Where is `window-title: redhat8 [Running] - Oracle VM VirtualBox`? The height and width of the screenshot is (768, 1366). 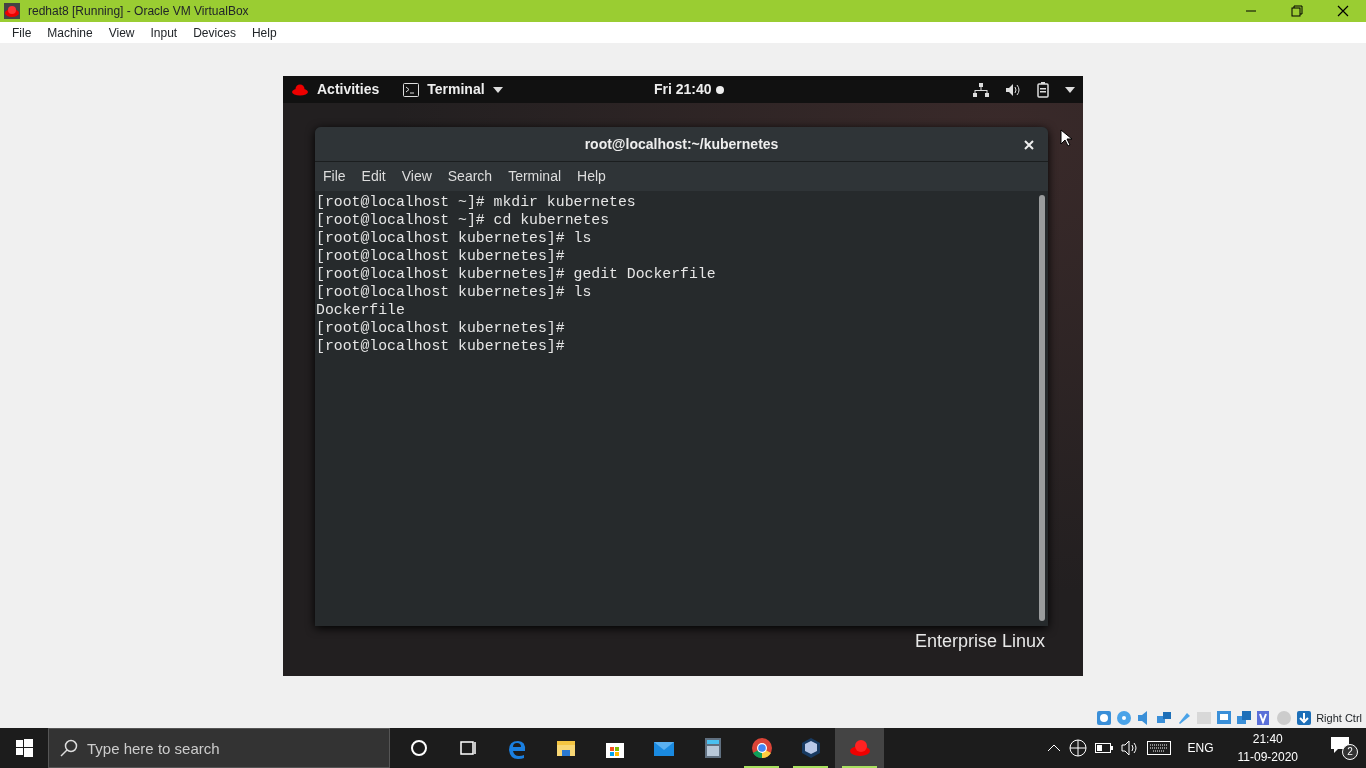
window-title: redhat8 [Running] - Oracle VM VirtualBox is located at coordinates (138, 11).